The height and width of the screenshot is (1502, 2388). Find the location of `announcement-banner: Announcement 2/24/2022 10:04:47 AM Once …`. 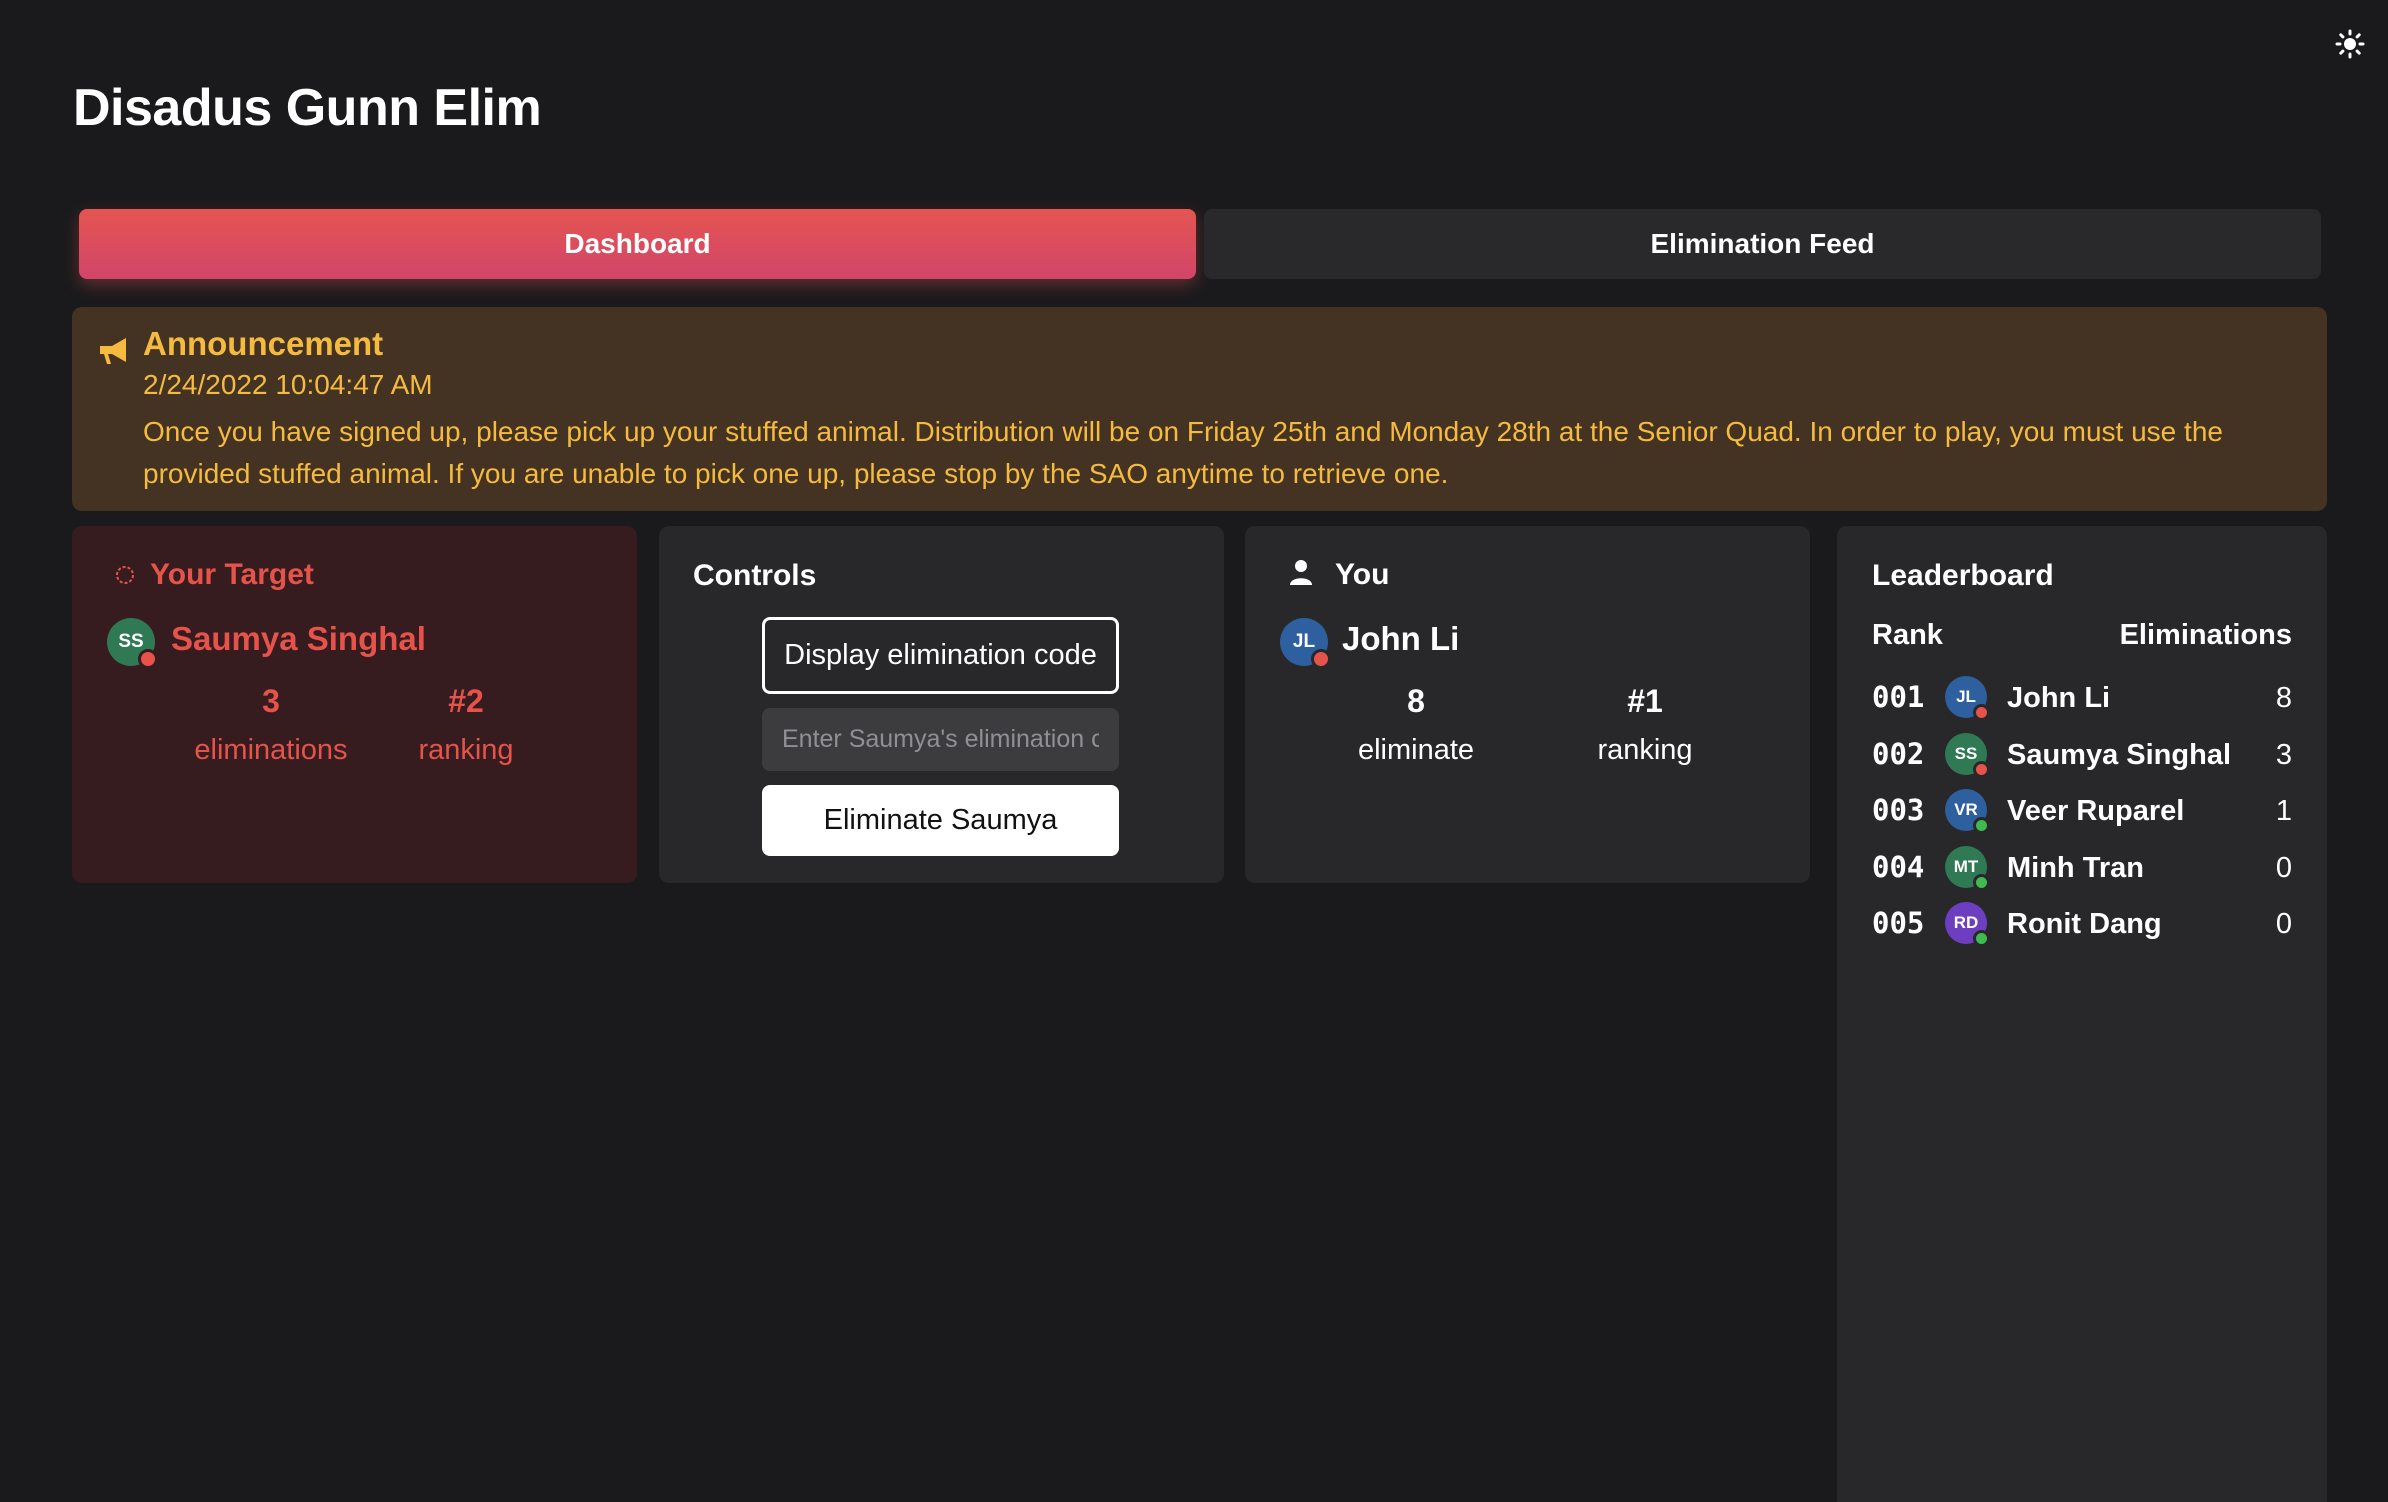

announcement-banner: Announcement 2/24/2022 10:04:47 AM Once … is located at coordinates (1199, 409).